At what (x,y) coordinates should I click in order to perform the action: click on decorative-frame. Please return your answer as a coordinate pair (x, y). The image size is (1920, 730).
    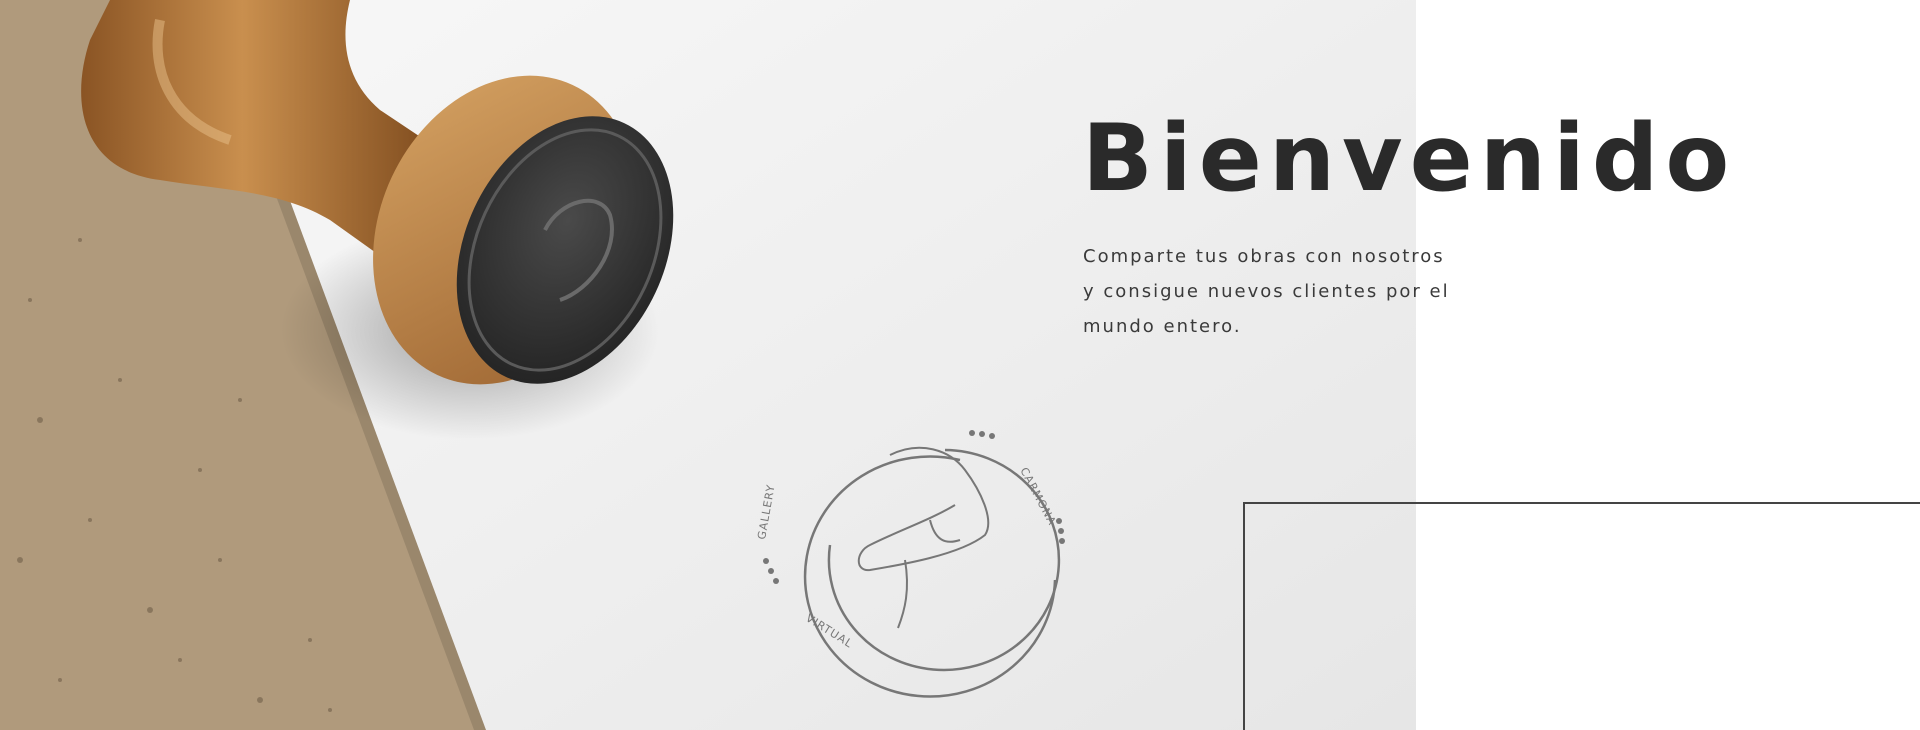
    Looking at the image, I should click on (1581, 616).